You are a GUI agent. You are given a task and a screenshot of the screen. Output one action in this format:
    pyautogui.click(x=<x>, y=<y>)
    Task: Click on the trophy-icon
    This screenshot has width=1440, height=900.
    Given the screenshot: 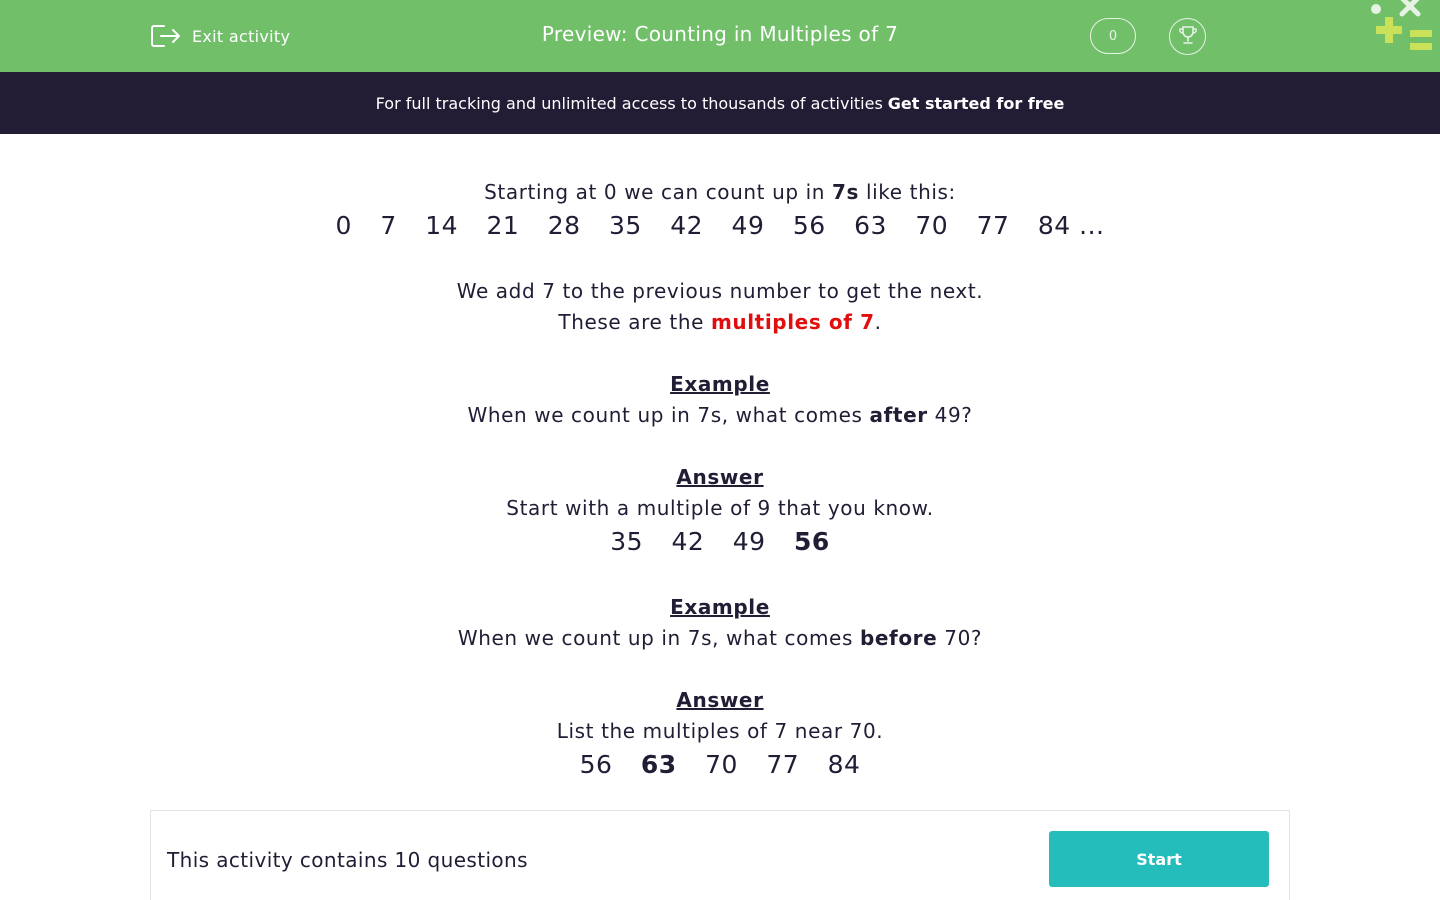 What is the action you would take?
    pyautogui.click(x=1188, y=37)
    